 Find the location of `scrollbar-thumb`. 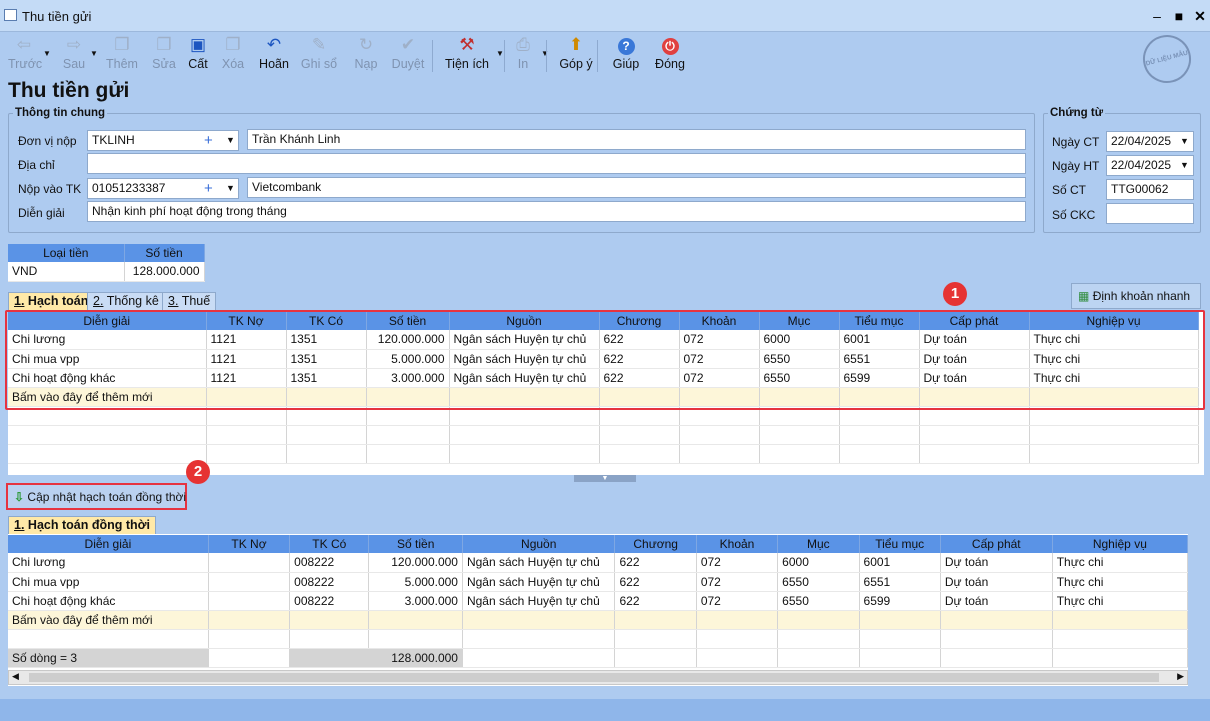

scrollbar-thumb is located at coordinates (594, 677).